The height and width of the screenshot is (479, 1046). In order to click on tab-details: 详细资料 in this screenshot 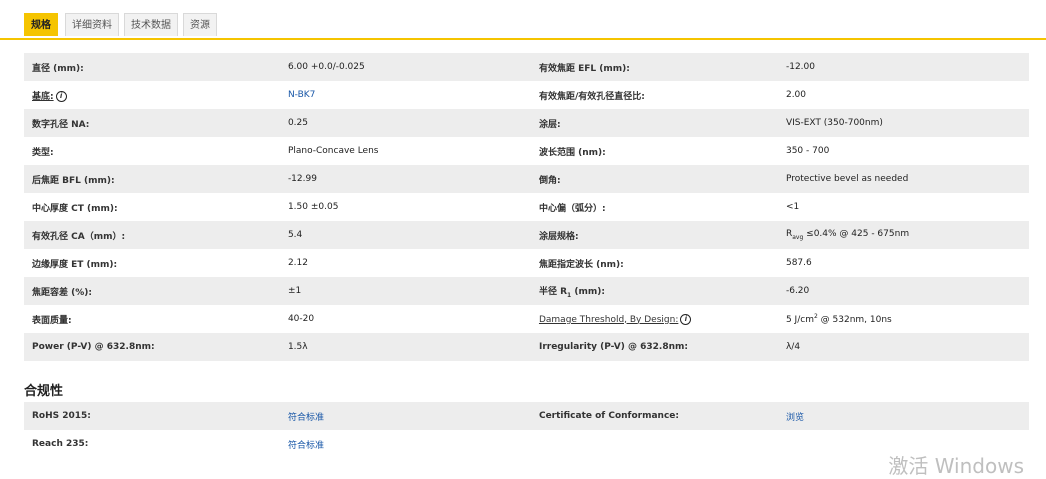, I will do `click(92, 24)`.